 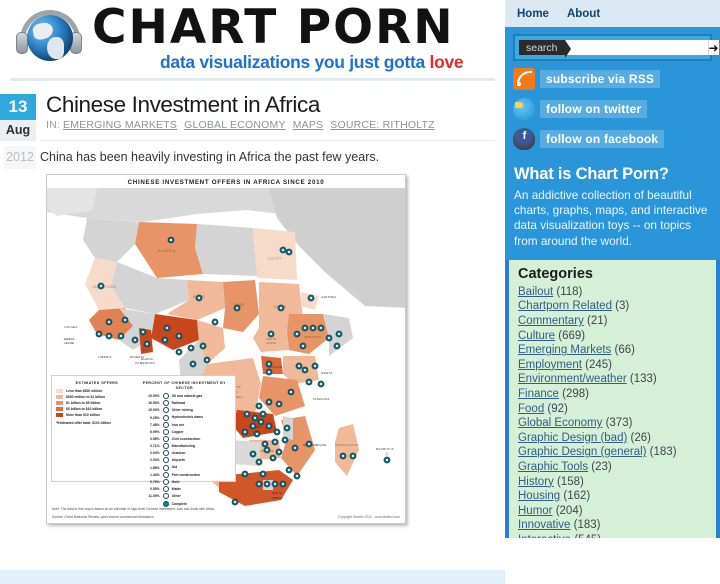 I want to click on aid-icon, so click(x=165, y=467).